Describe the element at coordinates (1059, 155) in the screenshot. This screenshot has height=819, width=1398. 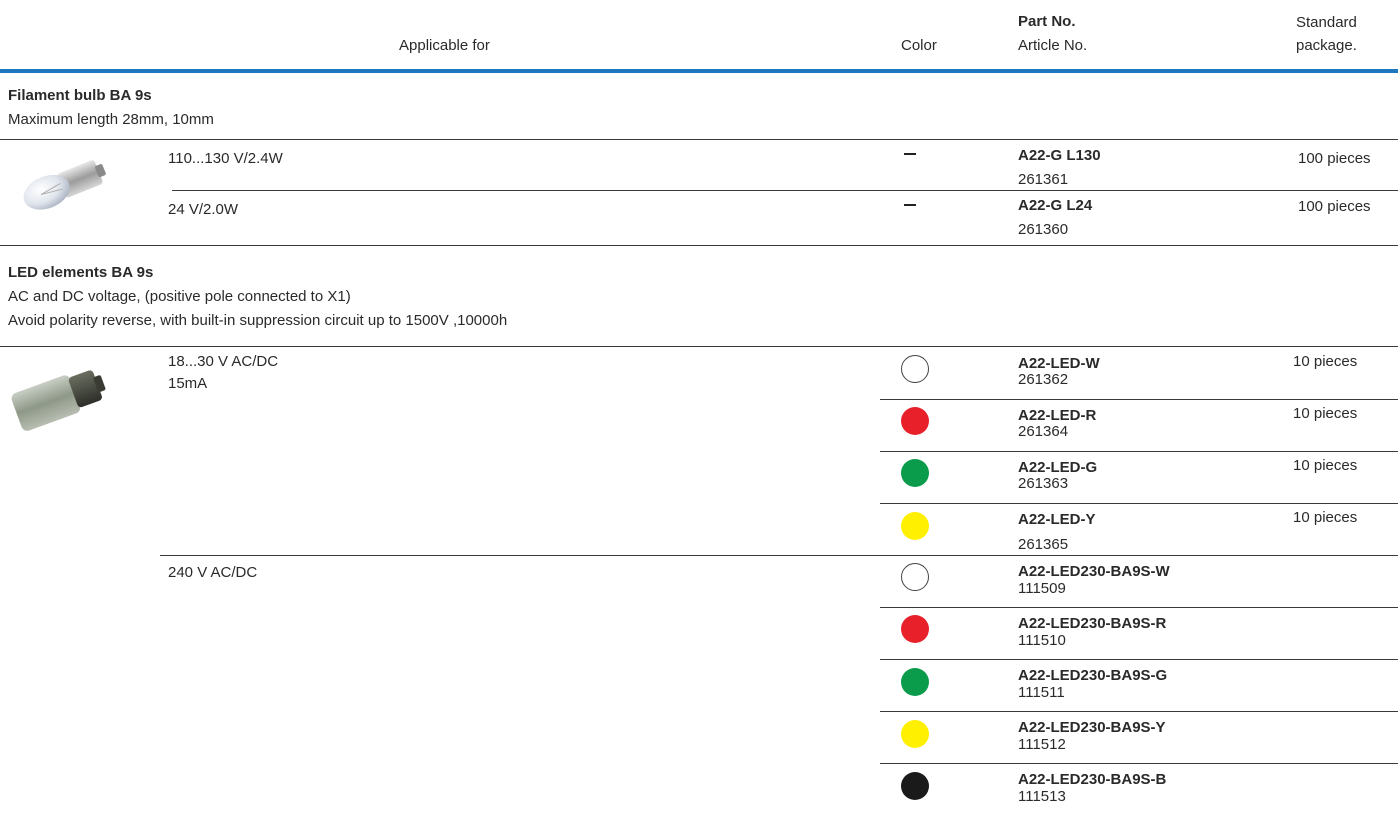
I see `filament-row1-part: A22-G L130` at that location.